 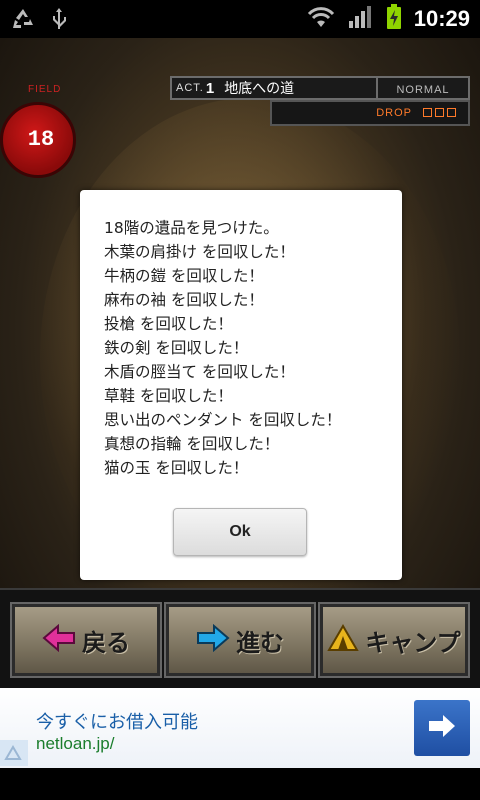 I want to click on message-line: 真想の指輪 を回収した！, so click(x=192, y=444).